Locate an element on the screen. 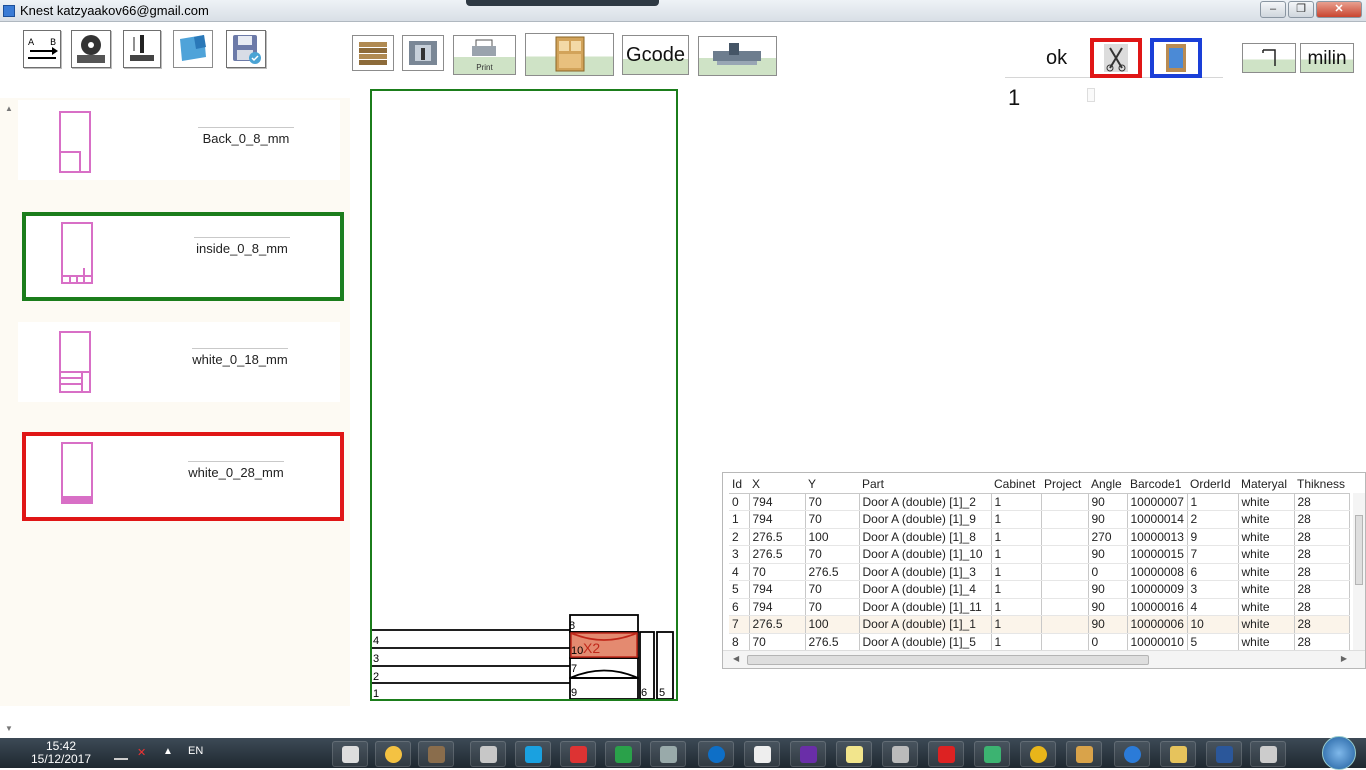 The width and height of the screenshot is (1366, 770). minimize-button: – is located at coordinates (1273, 9).